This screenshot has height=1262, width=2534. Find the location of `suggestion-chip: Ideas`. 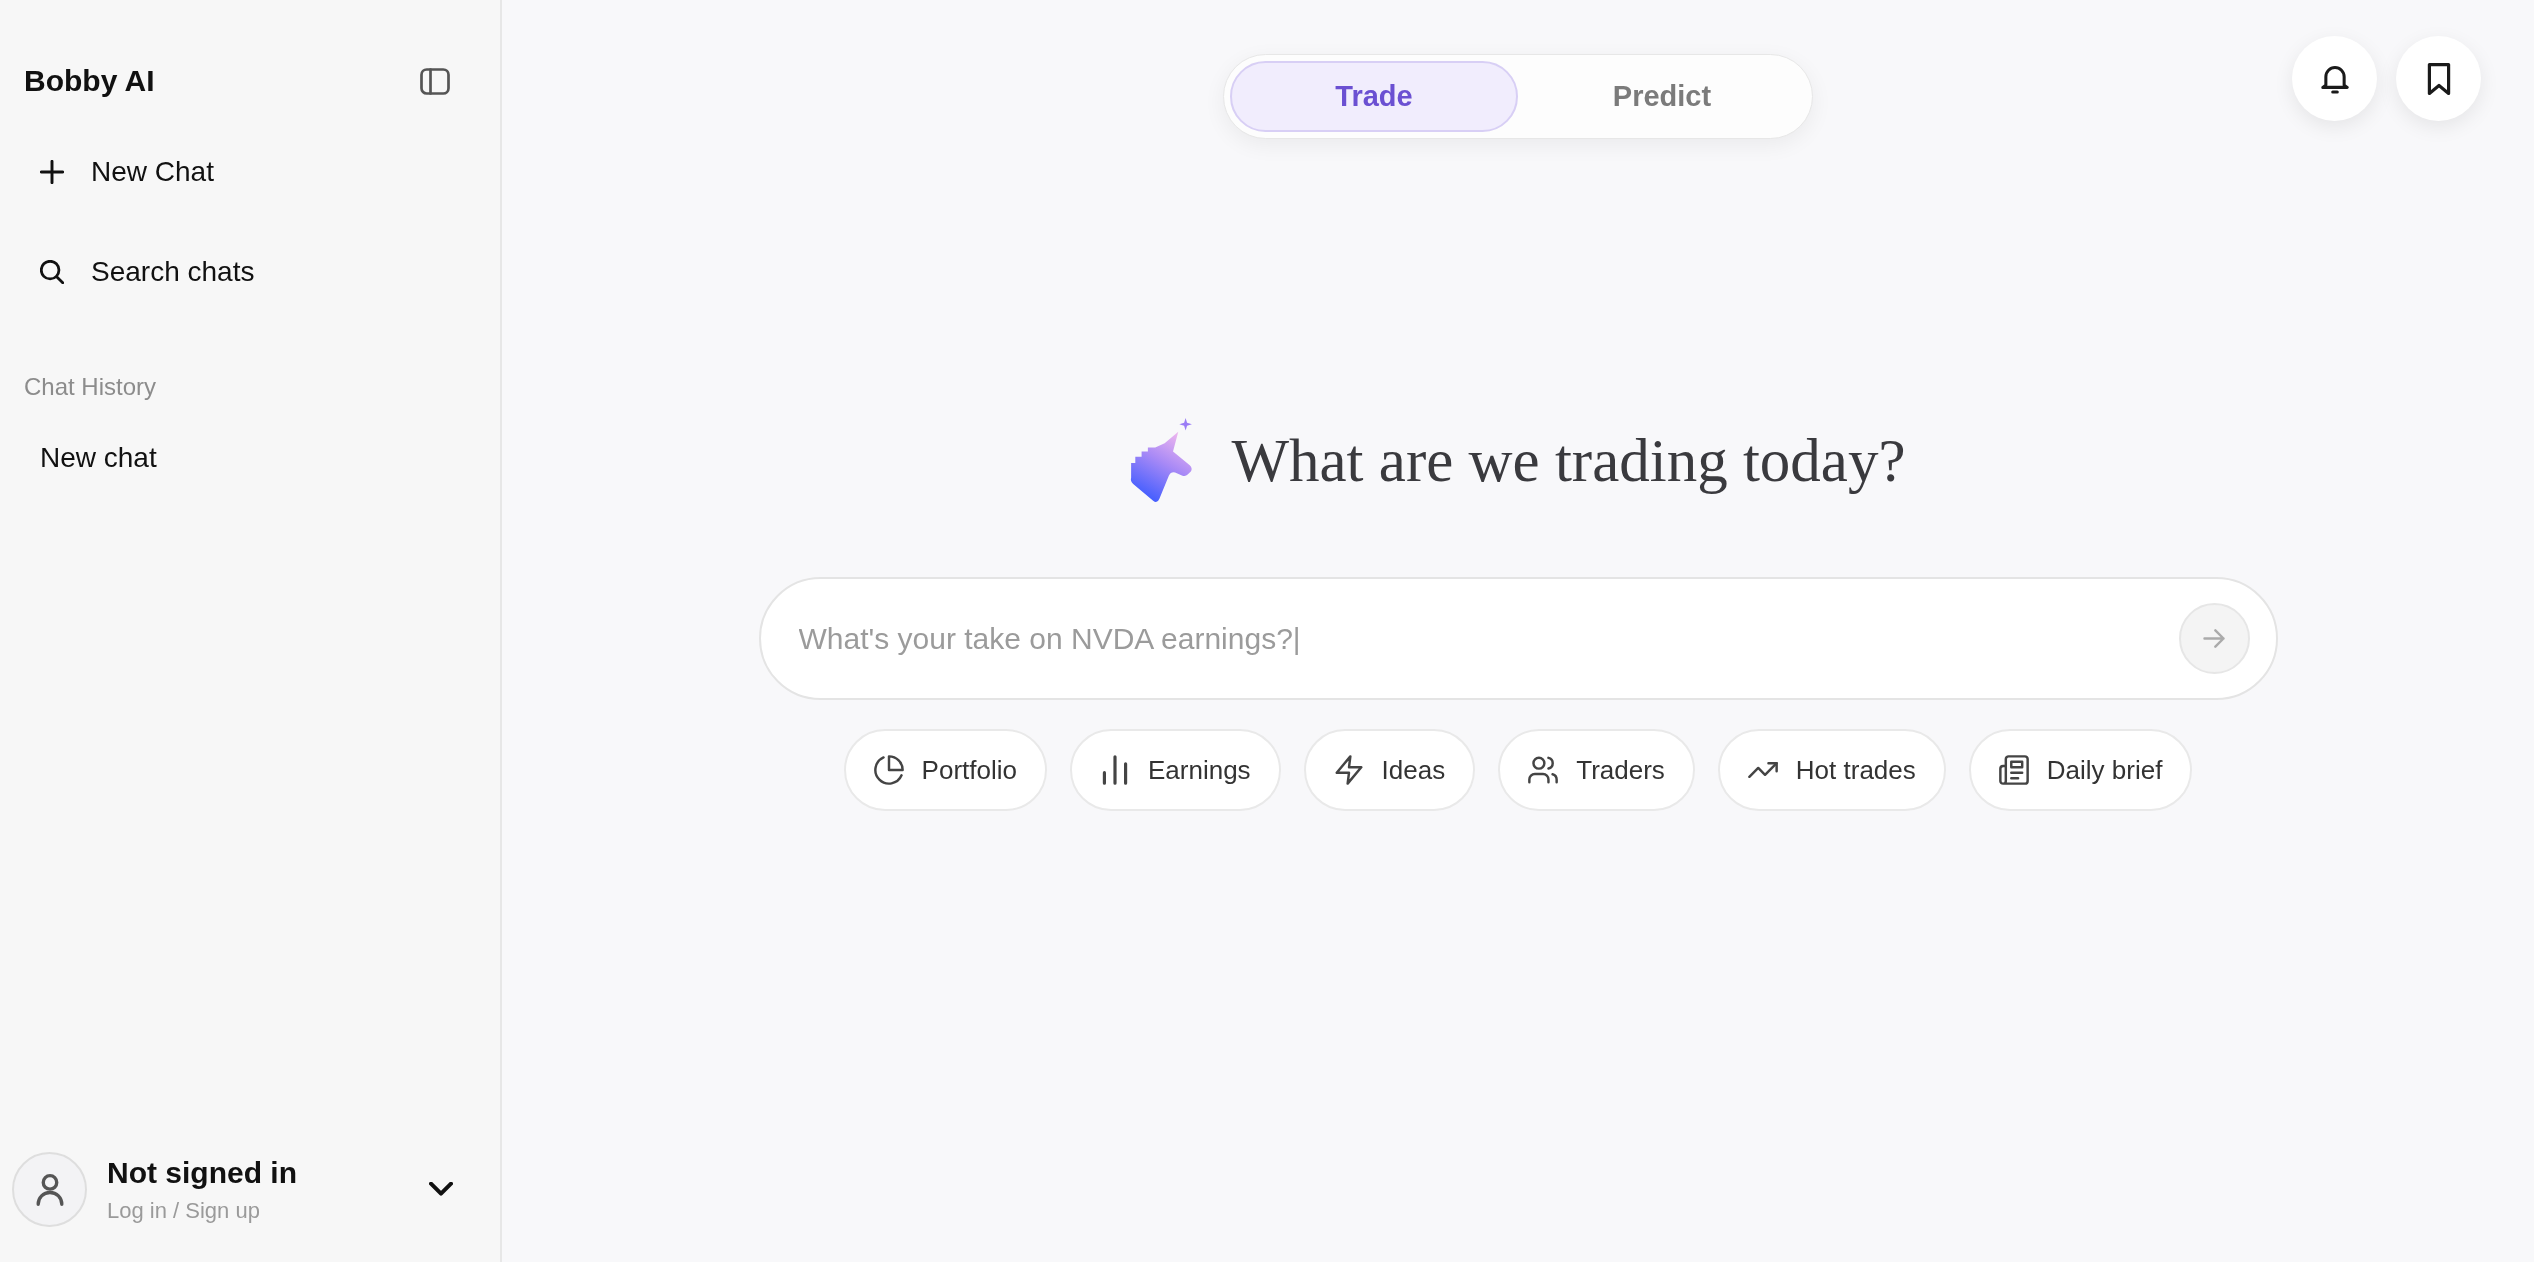

suggestion-chip: Ideas is located at coordinates (1389, 770).